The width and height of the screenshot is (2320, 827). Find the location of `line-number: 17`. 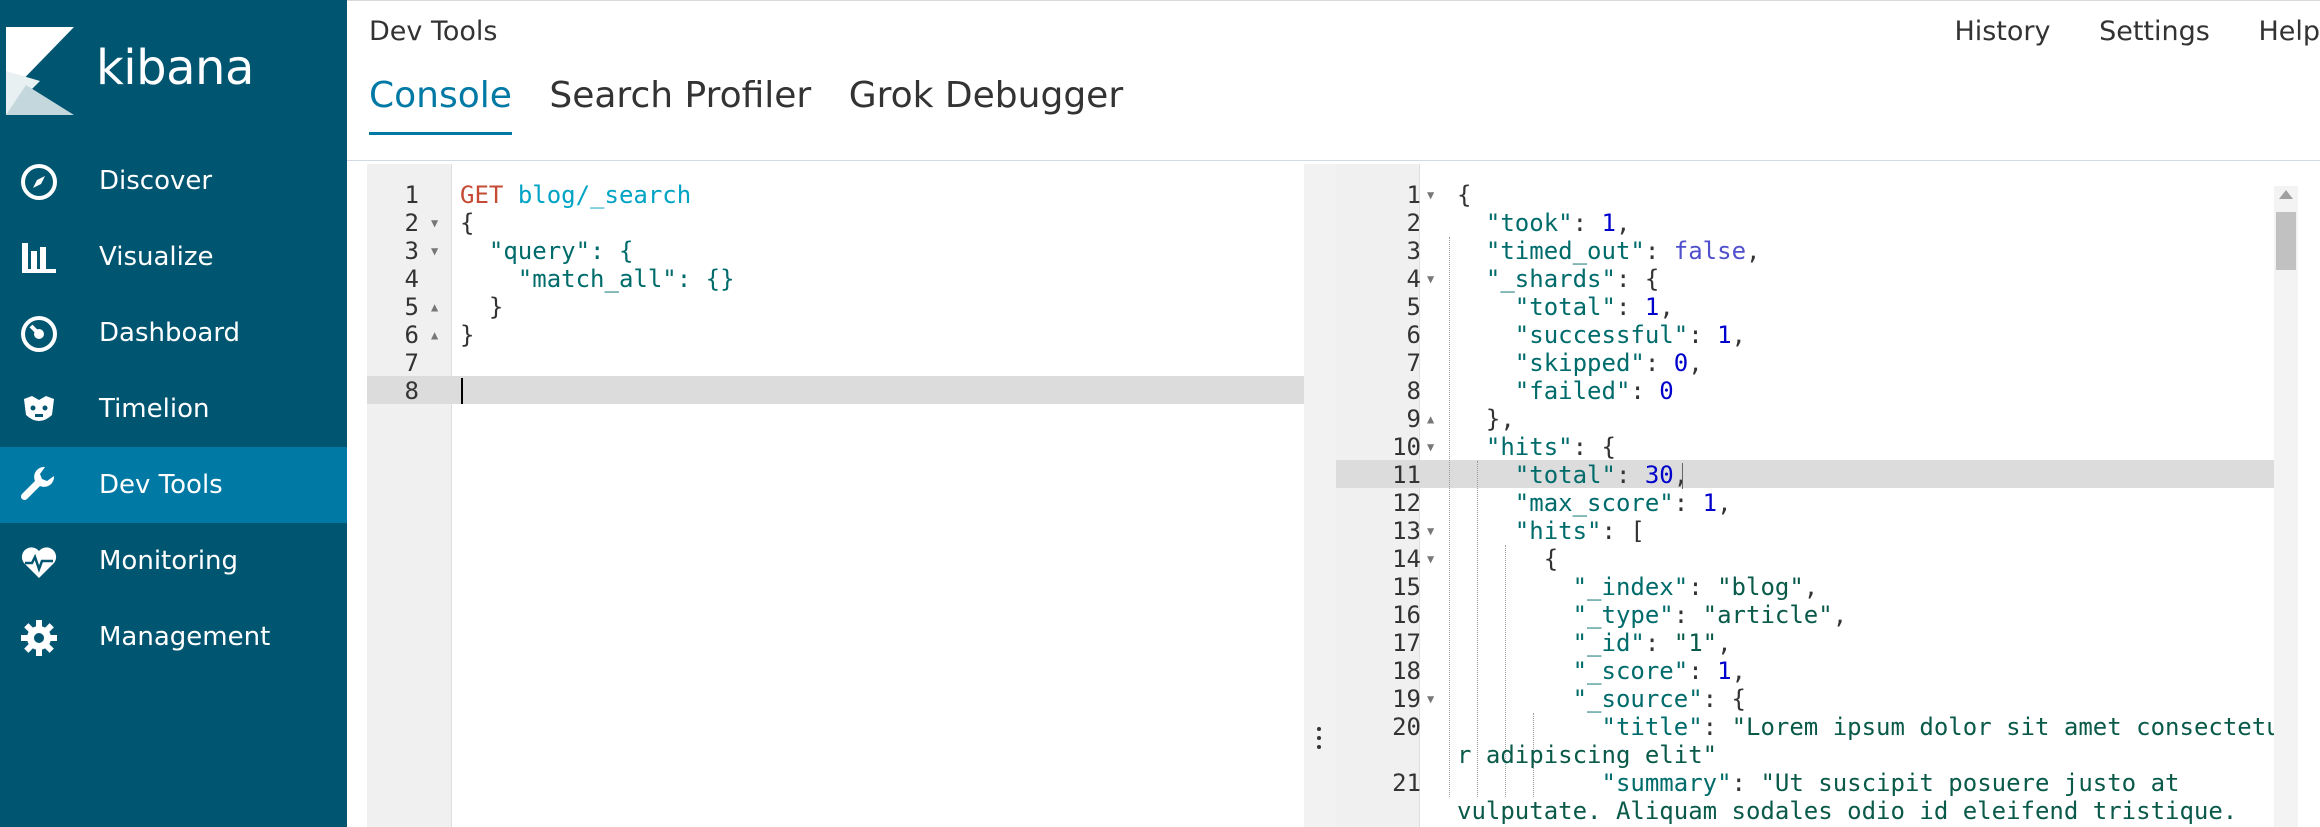

line-number: 17 is located at coordinates (1406, 643).